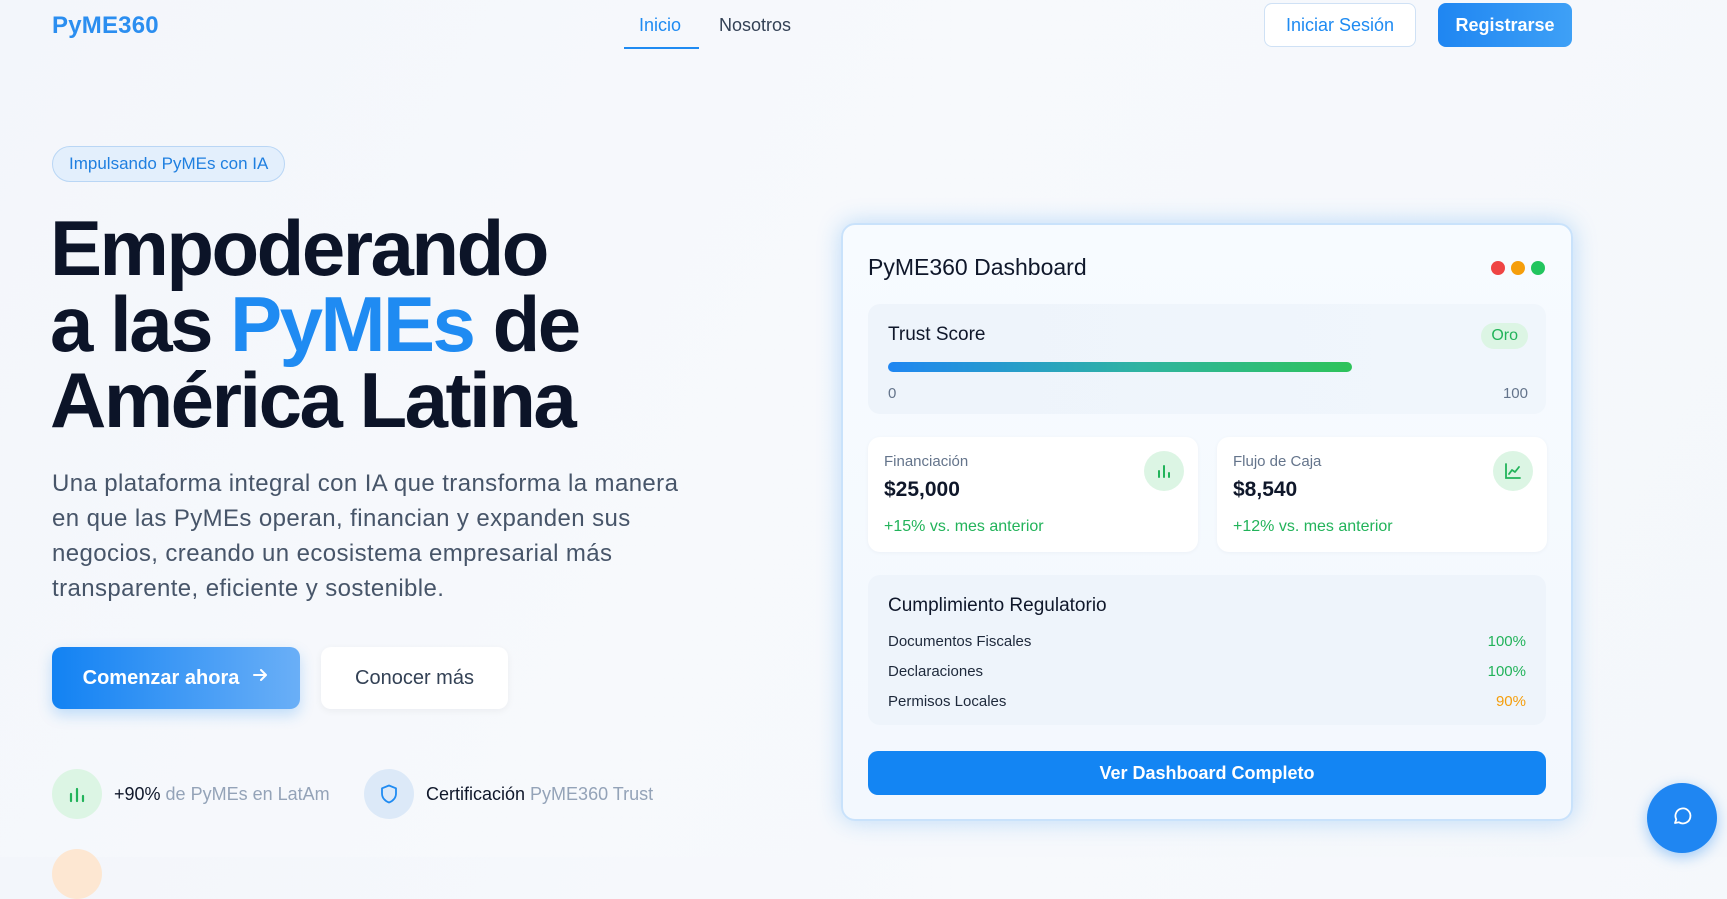  Describe the element at coordinates (1207, 773) in the screenshot. I see `view-full-dashboard-button: Ver Dashboard Completo` at that location.